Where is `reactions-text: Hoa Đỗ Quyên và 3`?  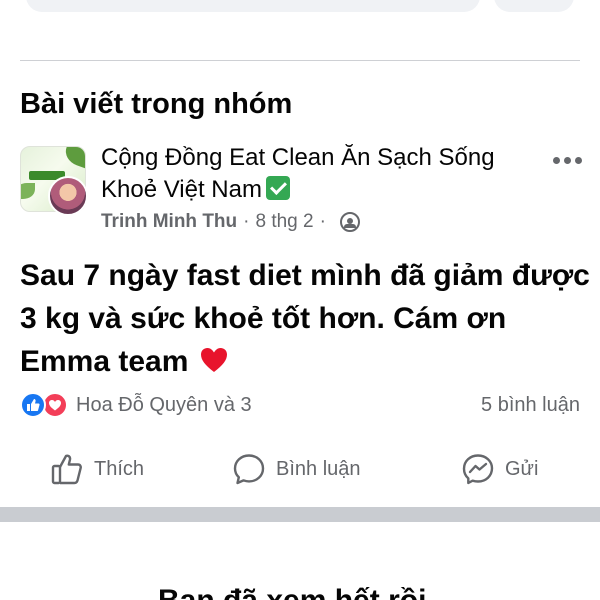 reactions-text: Hoa Đỗ Quyên và 3 is located at coordinates (164, 404).